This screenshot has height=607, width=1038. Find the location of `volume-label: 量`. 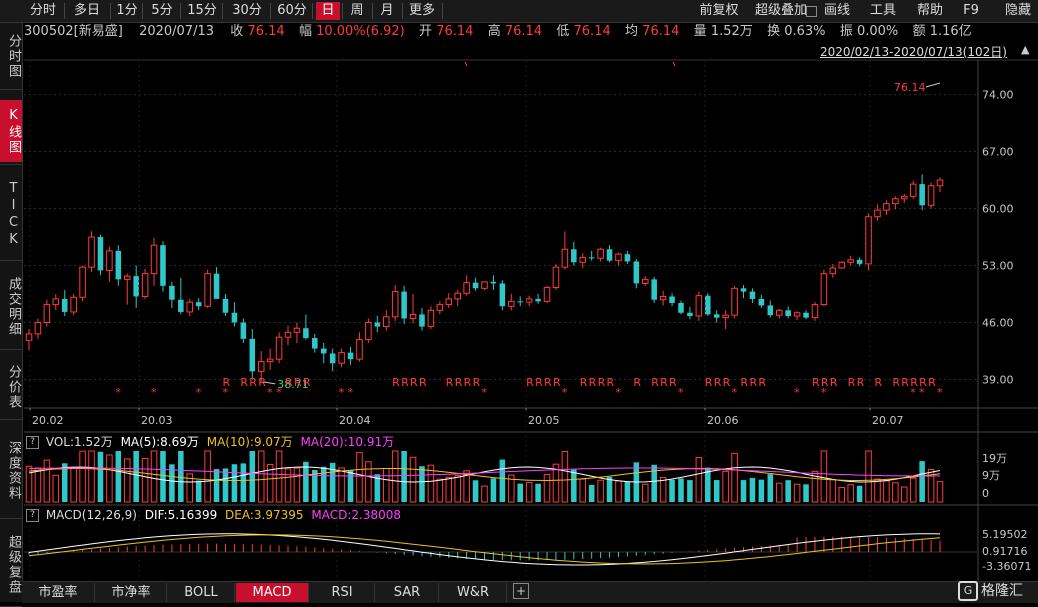

volume-label: 量 is located at coordinates (700, 31).